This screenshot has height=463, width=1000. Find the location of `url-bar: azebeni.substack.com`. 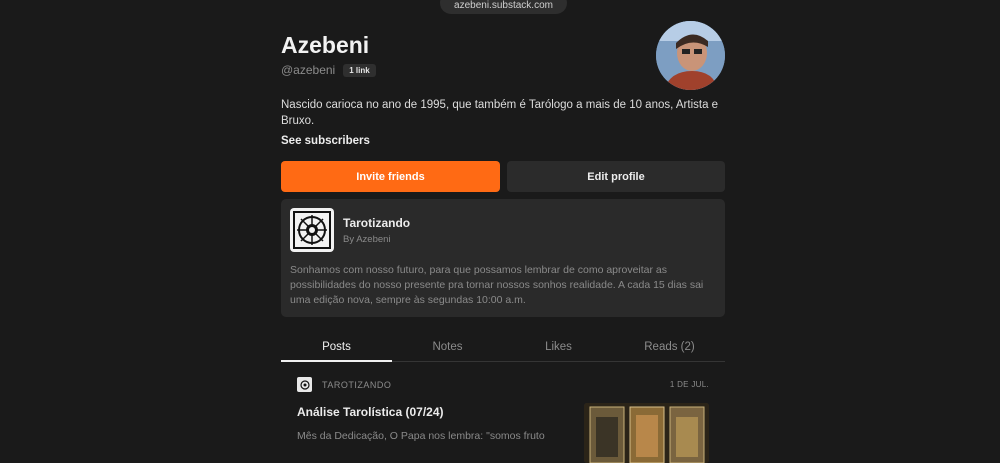

url-bar: azebeni.substack.com is located at coordinates (503, 7).